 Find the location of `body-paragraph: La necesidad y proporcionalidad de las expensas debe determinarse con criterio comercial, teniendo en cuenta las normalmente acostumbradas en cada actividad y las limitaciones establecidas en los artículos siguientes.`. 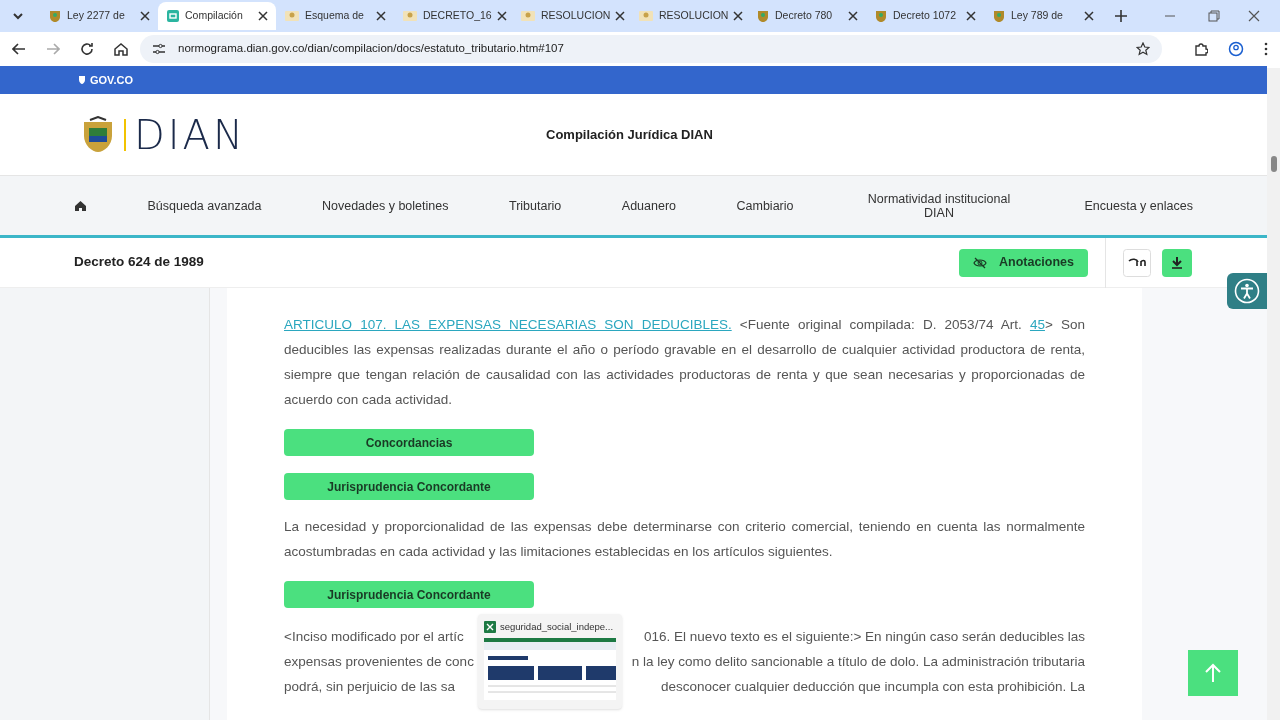

body-paragraph: La necesidad y proporcionalidad de las expensas debe determinarse con criterio comercial, teniendo en cuenta las normalmente acostumbradas en cada actividad y las limitaciones establecidas en los artículos siguientes. is located at coordinates (684, 539).